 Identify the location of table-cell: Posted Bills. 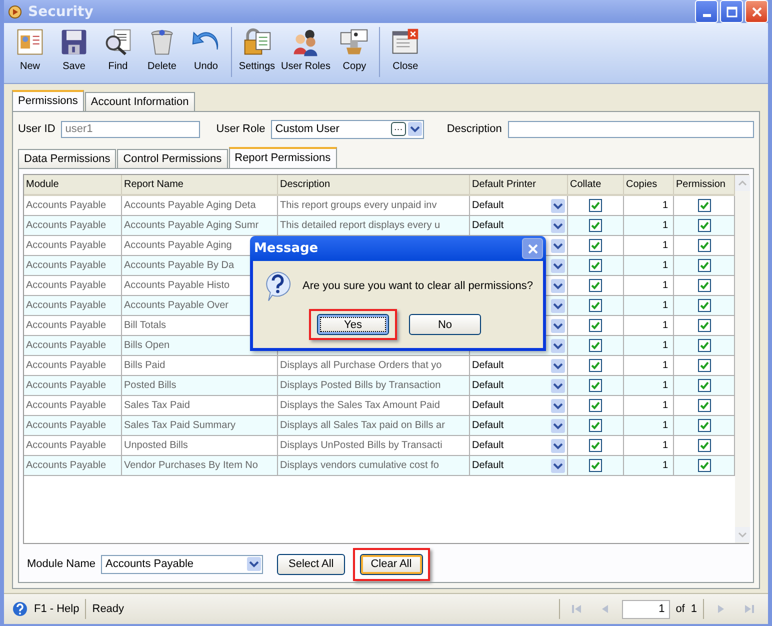
(200, 385).